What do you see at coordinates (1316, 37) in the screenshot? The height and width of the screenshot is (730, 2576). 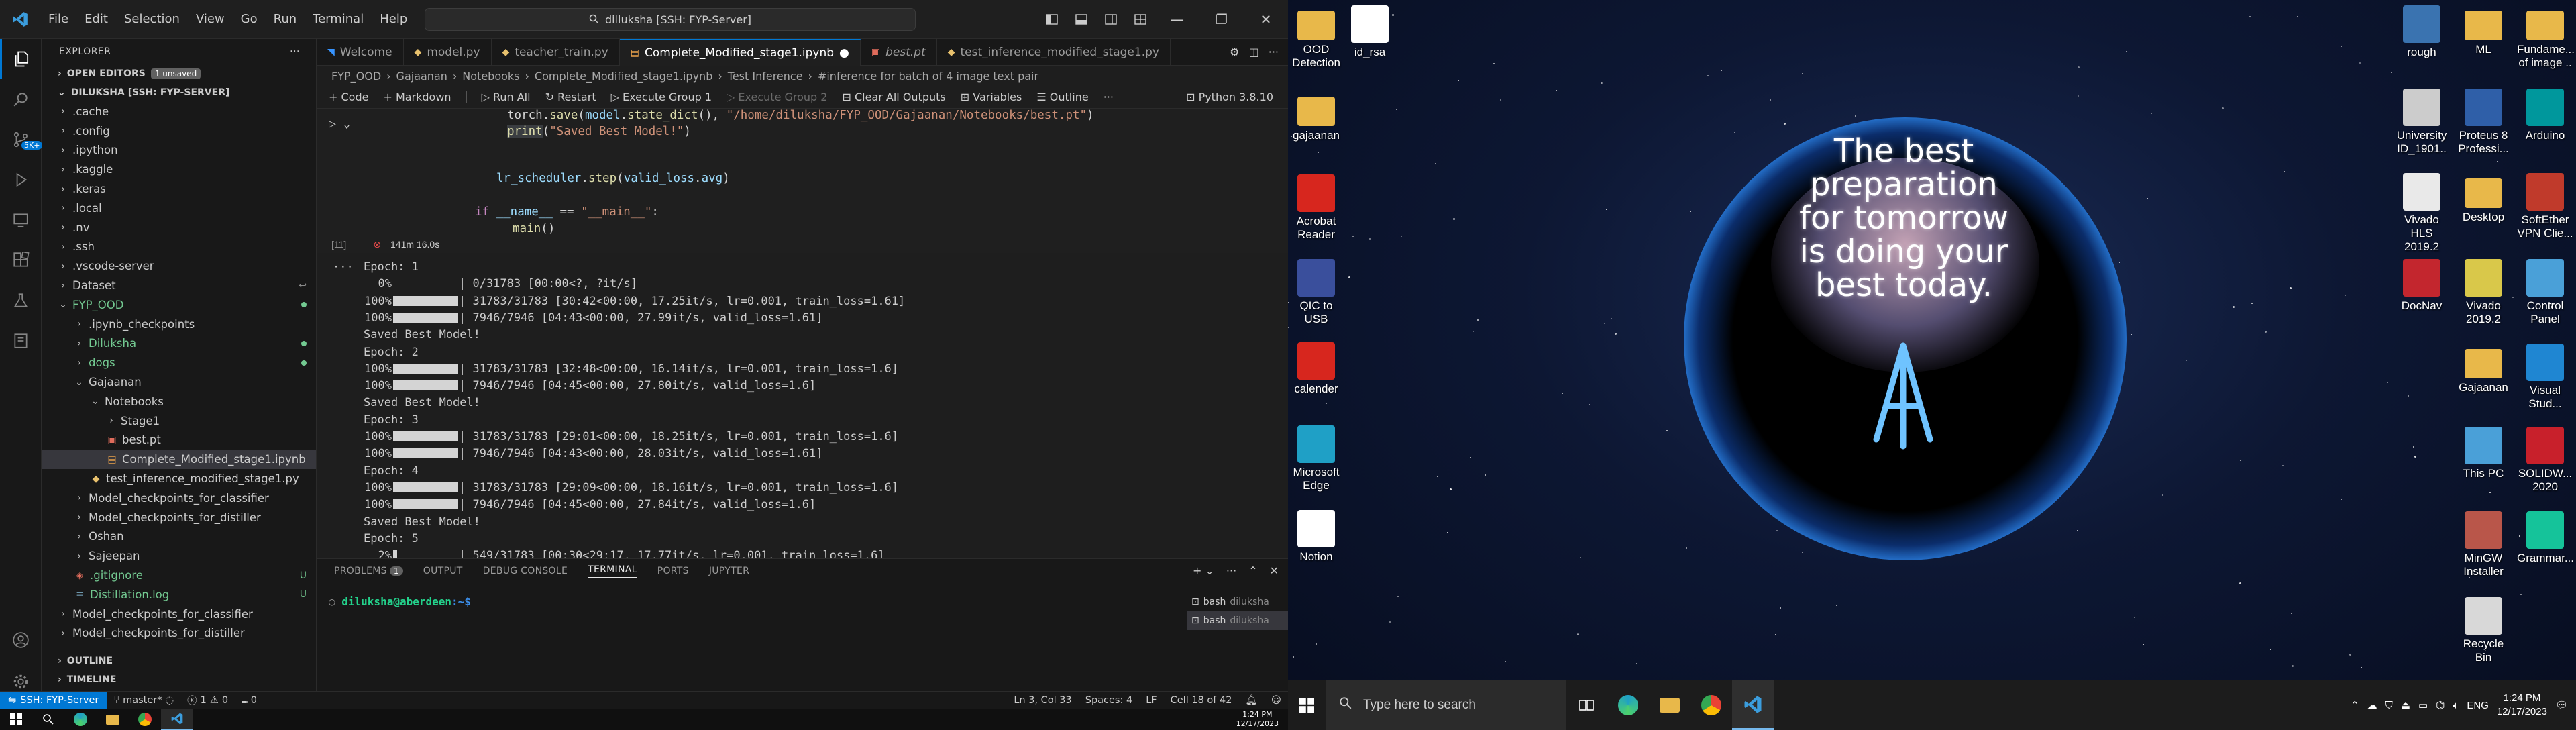 I see `desktop-shortcut: OOD Detection` at bounding box center [1316, 37].